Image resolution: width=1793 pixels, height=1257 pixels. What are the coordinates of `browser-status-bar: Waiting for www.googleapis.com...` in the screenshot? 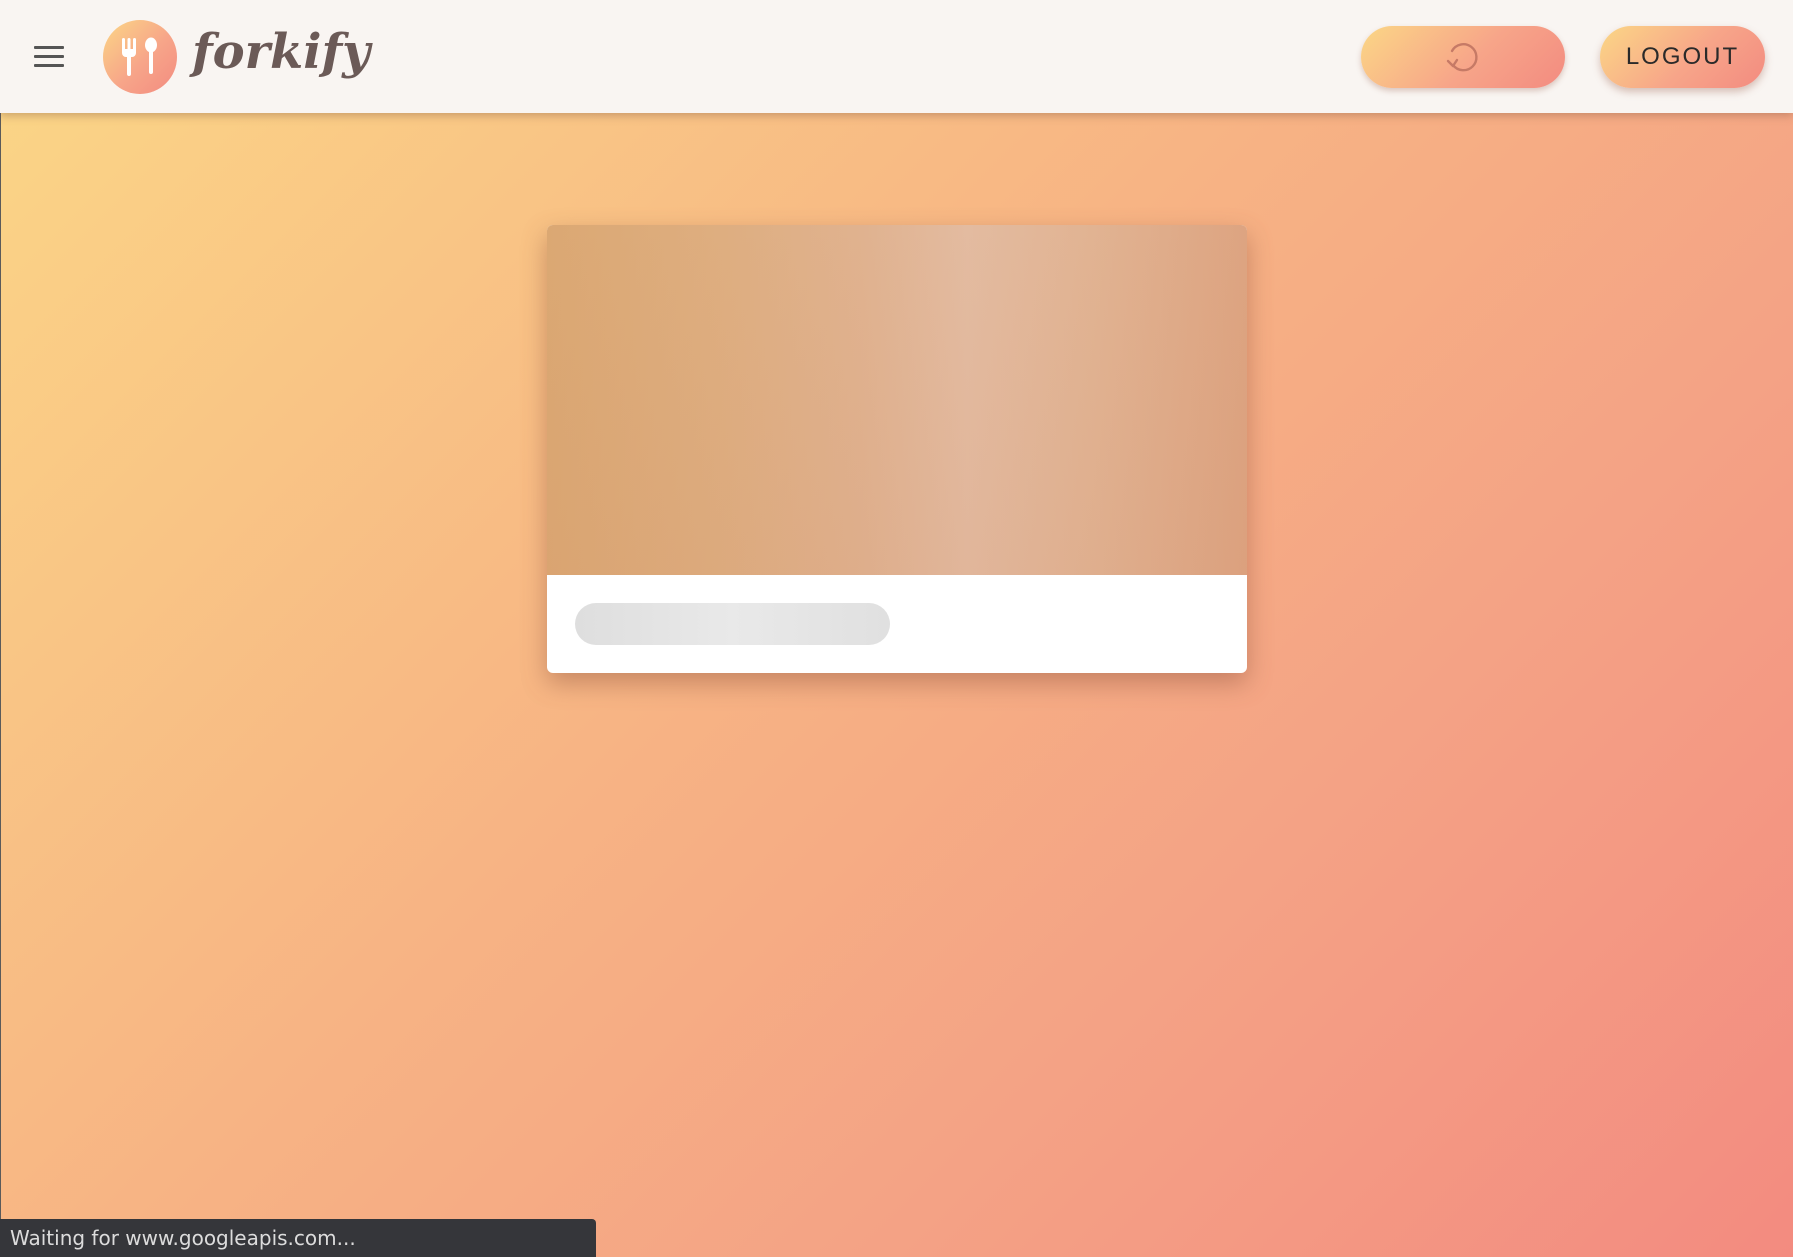 It's located at (298, 1238).